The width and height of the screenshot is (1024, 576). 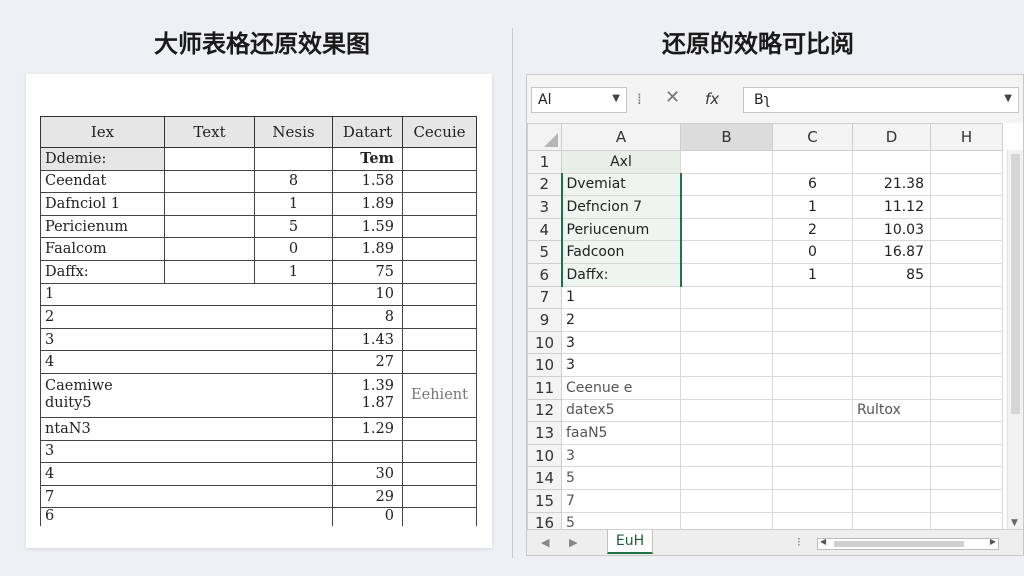 What do you see at coordinates (621, 478) in the screenshot?
I see `cell-a: 5` at bounding box center [621, 478].